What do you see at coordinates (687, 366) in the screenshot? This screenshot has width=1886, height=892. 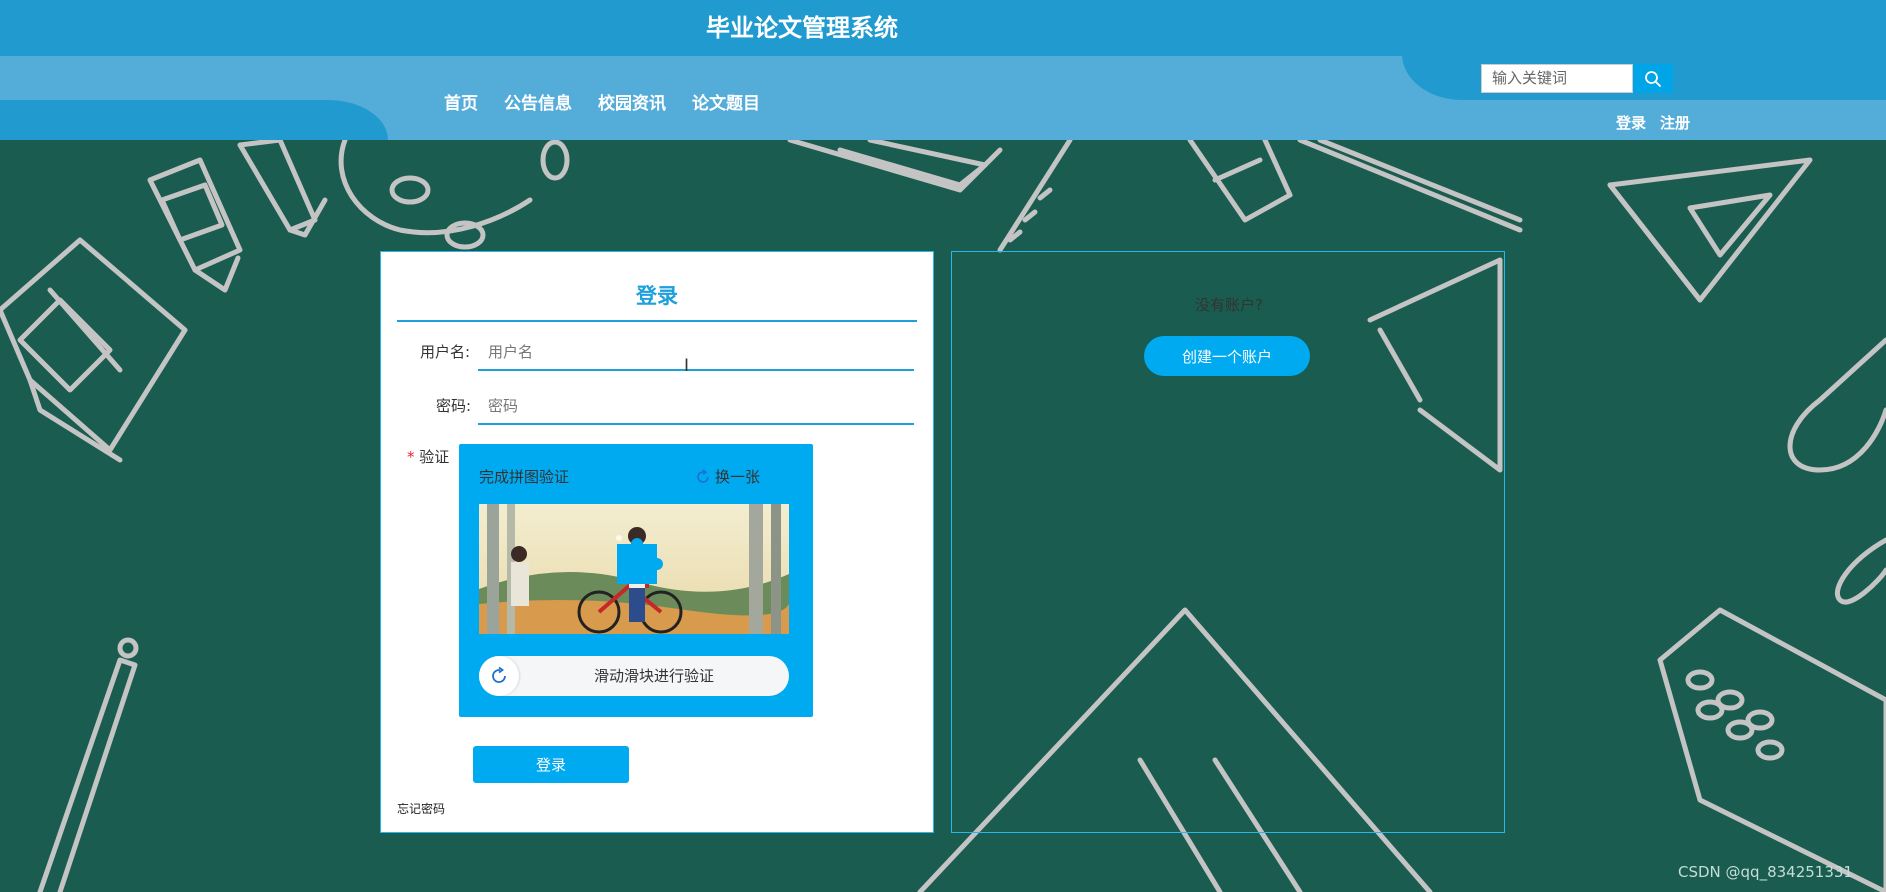 I see `text-cursor-icon: I` at bounding box center [687, 366].